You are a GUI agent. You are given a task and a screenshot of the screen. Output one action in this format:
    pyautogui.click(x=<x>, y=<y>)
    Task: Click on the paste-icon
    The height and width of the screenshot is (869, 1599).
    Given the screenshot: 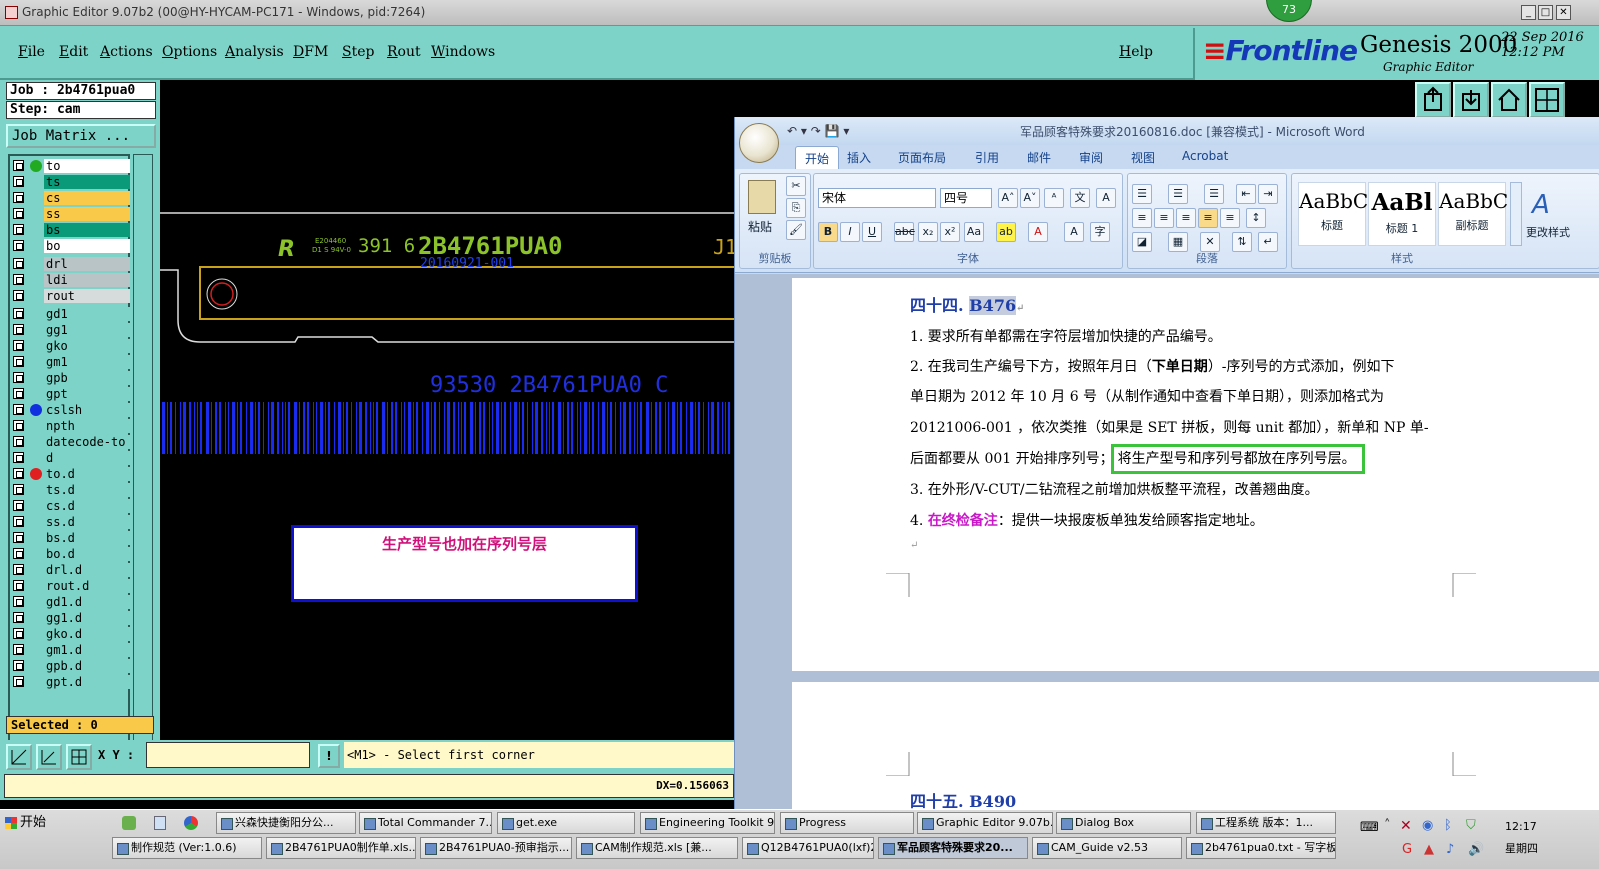 What is the action you would take?
    pyautogui.click(x=762, y=197)
    